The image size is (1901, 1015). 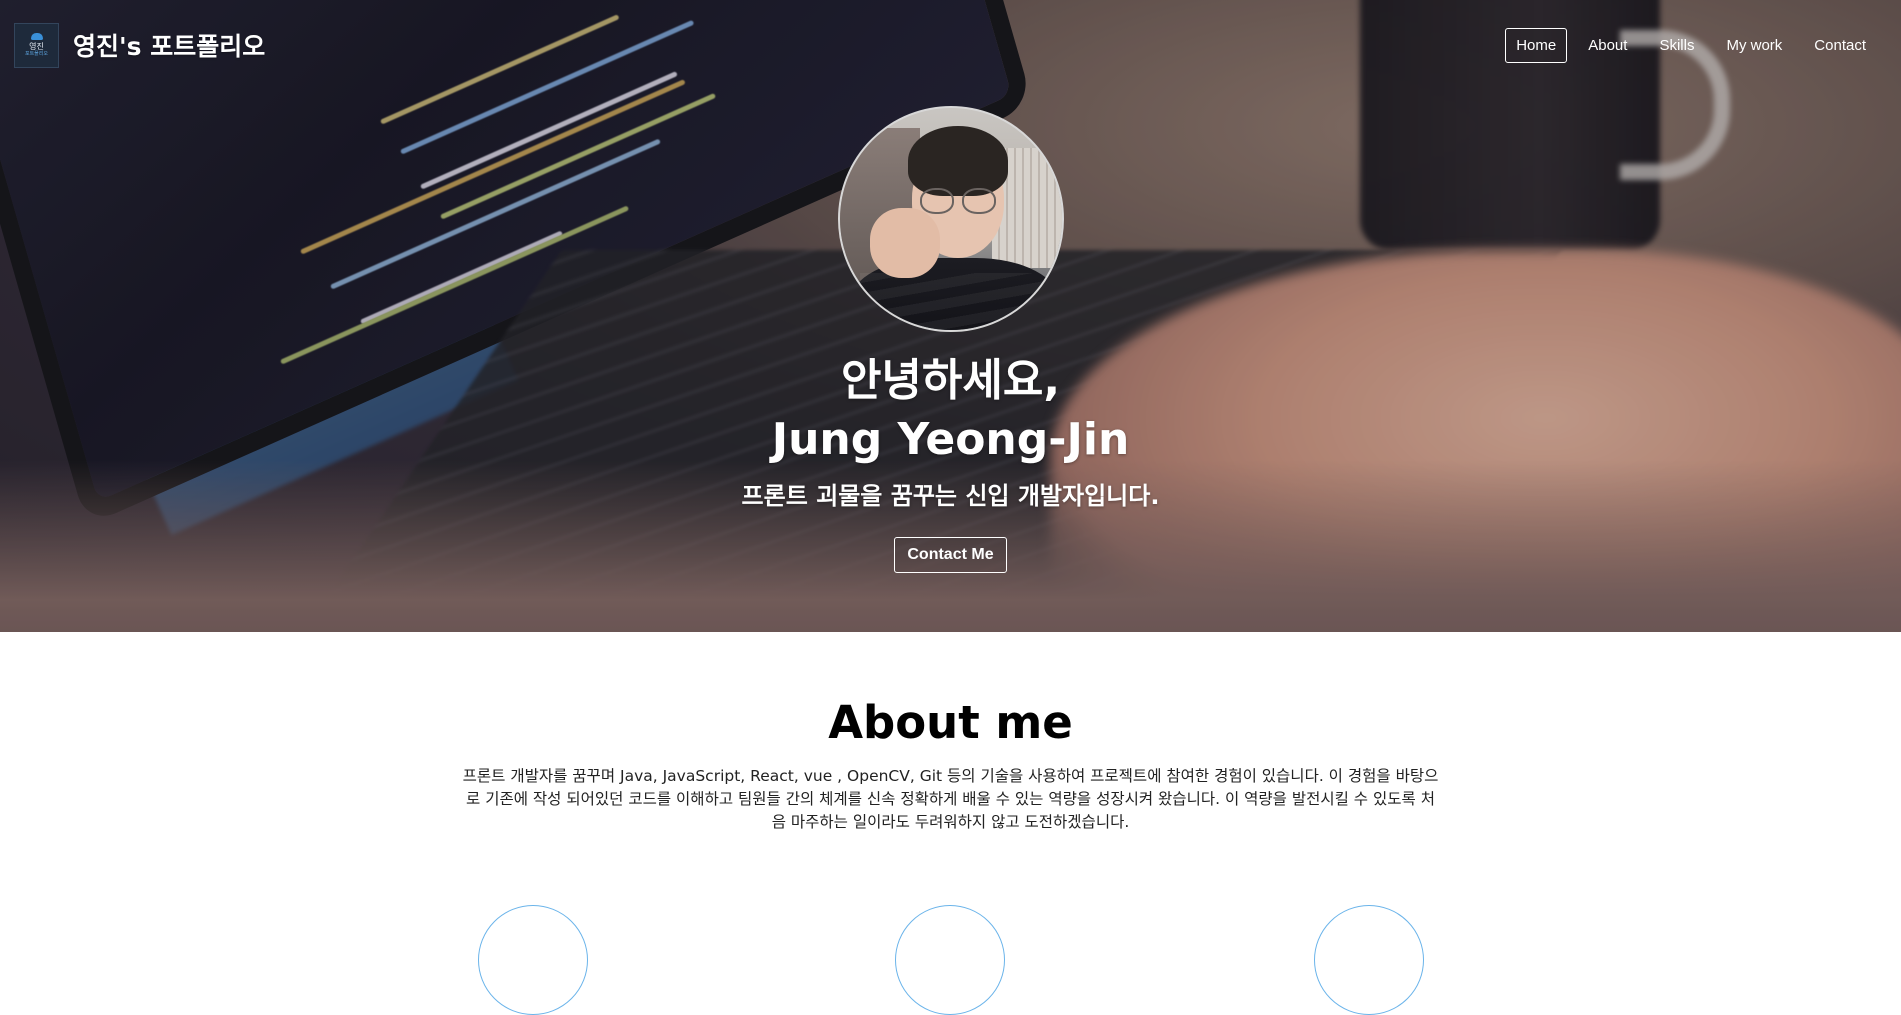 I want to click on hero-name: Jung Yeong-Jin, so click(x=950, y=439).